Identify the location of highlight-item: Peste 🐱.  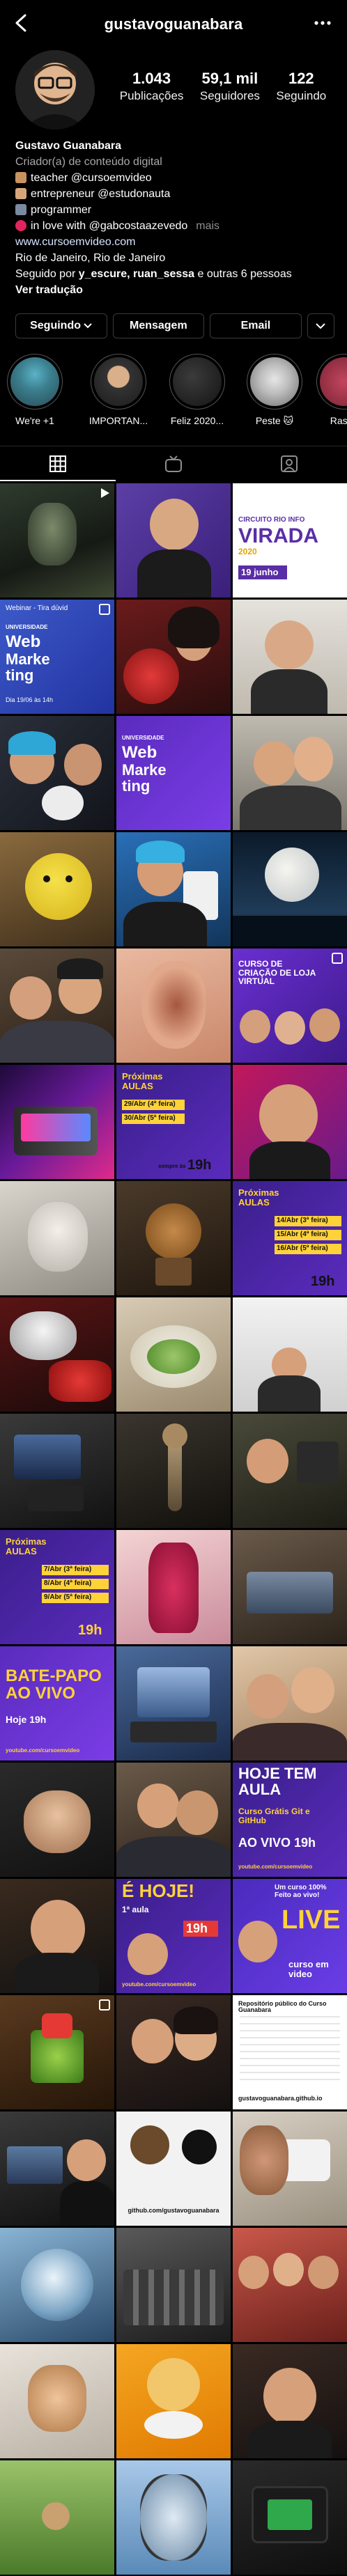
(274, 390).